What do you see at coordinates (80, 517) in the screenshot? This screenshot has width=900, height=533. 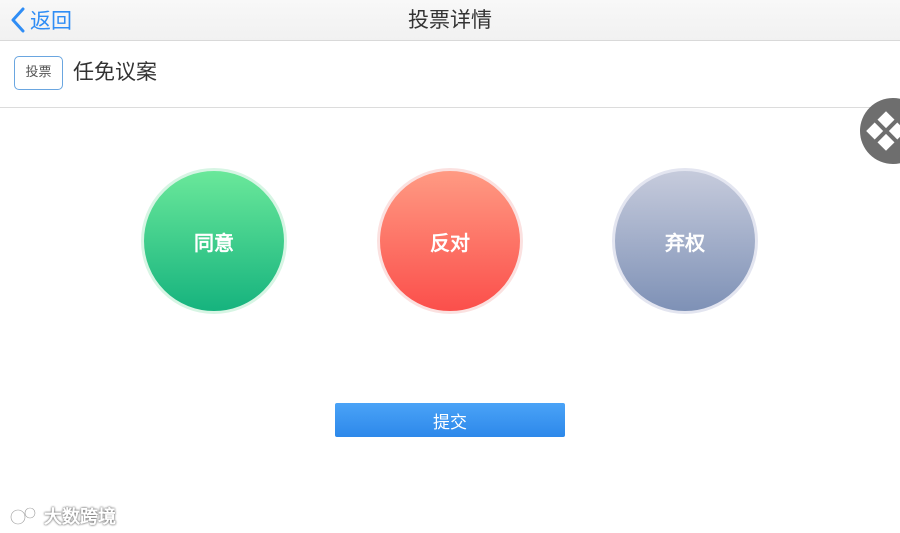 I see `watermark-text: 大数跨境` at bounding box center [80, 517].